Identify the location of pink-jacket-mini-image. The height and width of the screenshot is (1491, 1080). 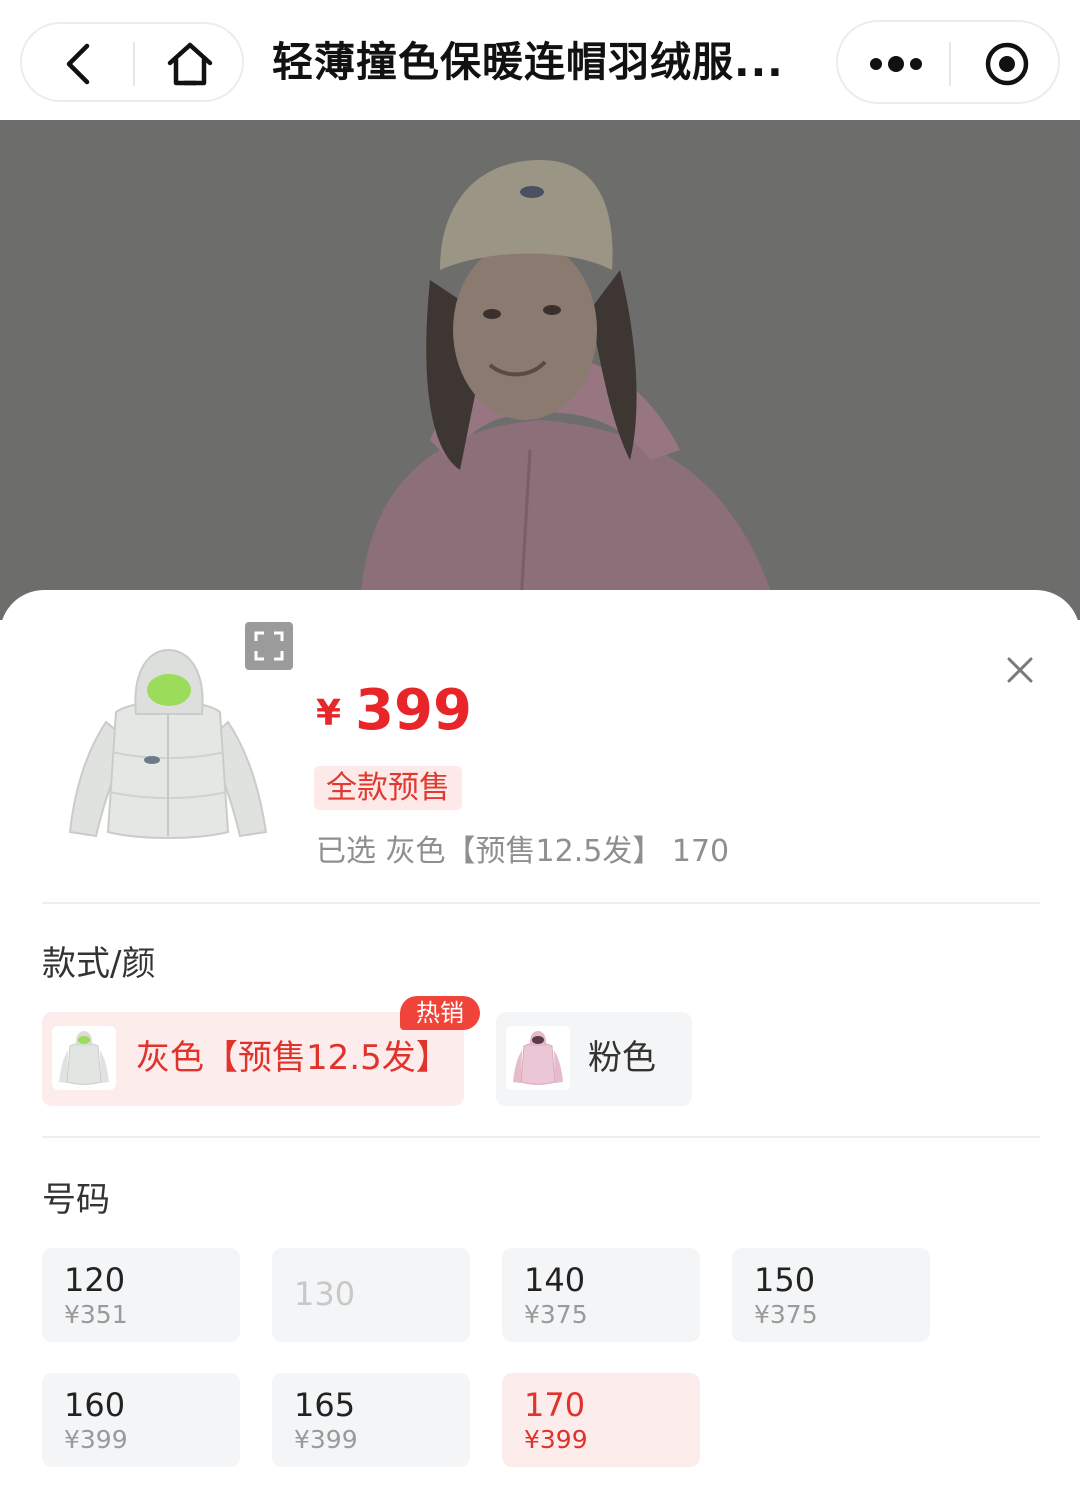
(538, 1058).